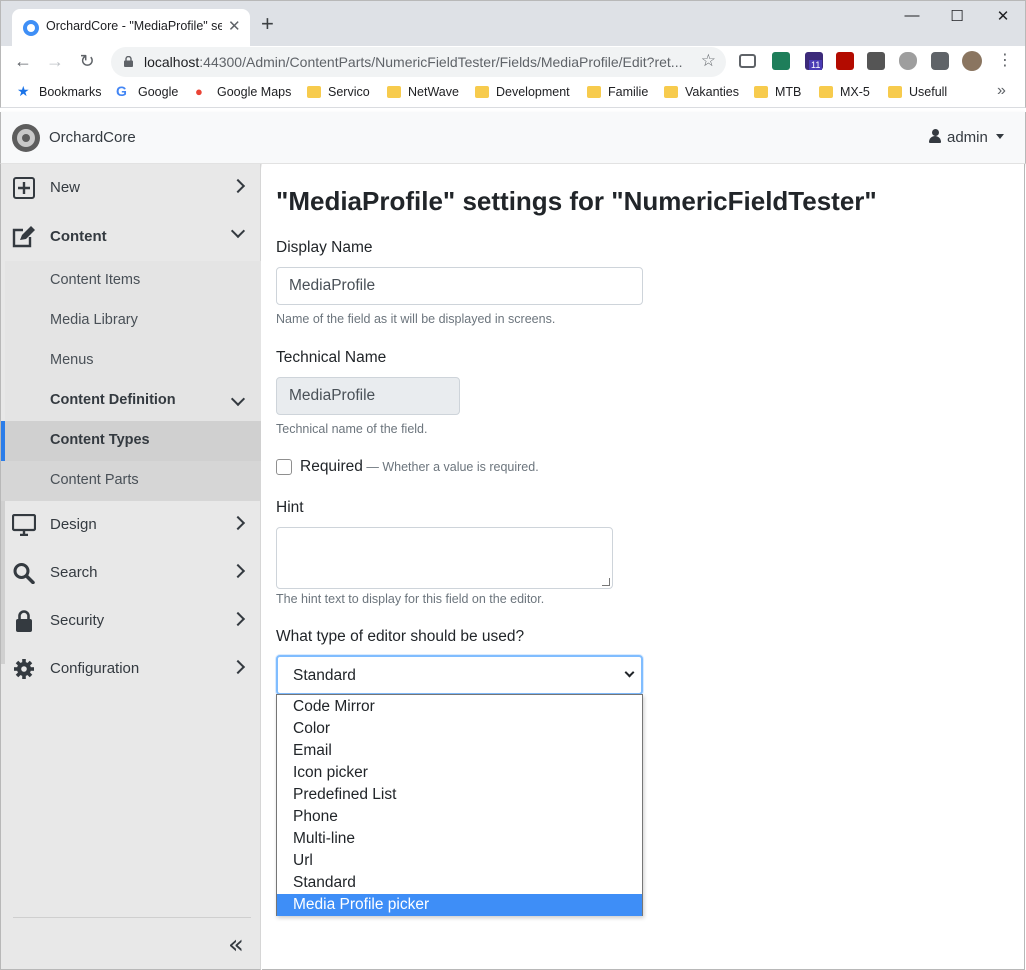 The width and height of the screenshot is (1026, 970). I want to click on new-tab-button: +, so click(267, 24).